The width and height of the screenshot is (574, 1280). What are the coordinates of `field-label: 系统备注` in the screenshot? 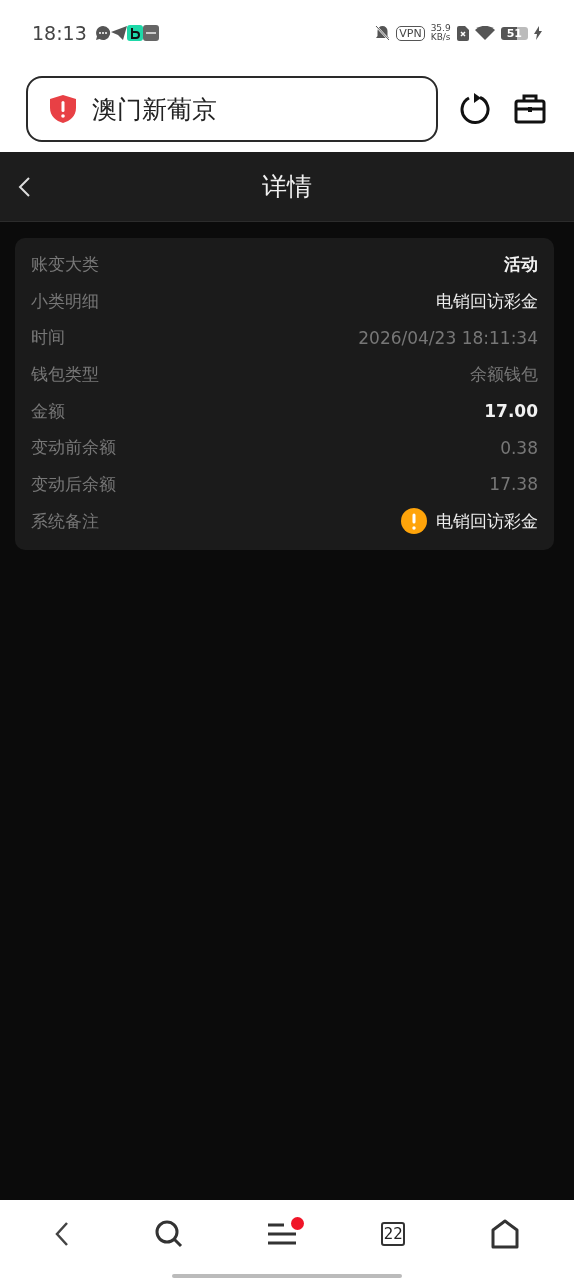 It's located at (65, 521).